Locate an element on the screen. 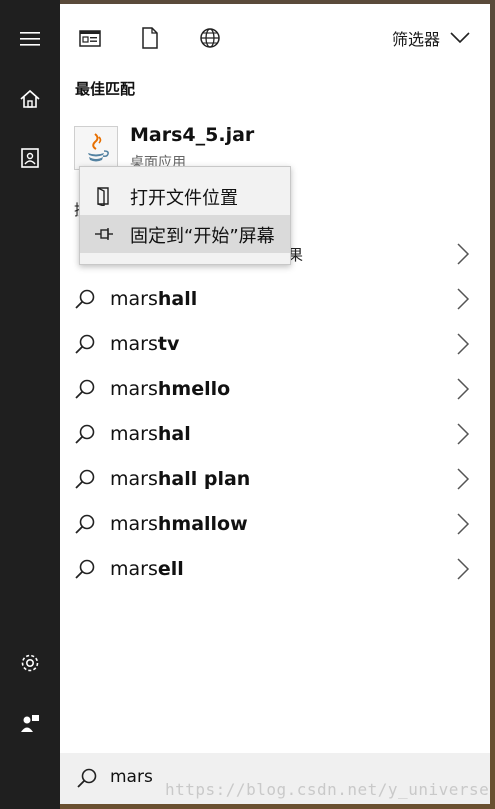  menu-item-label: 打开文件位置 is located at coordinates (184, 198).